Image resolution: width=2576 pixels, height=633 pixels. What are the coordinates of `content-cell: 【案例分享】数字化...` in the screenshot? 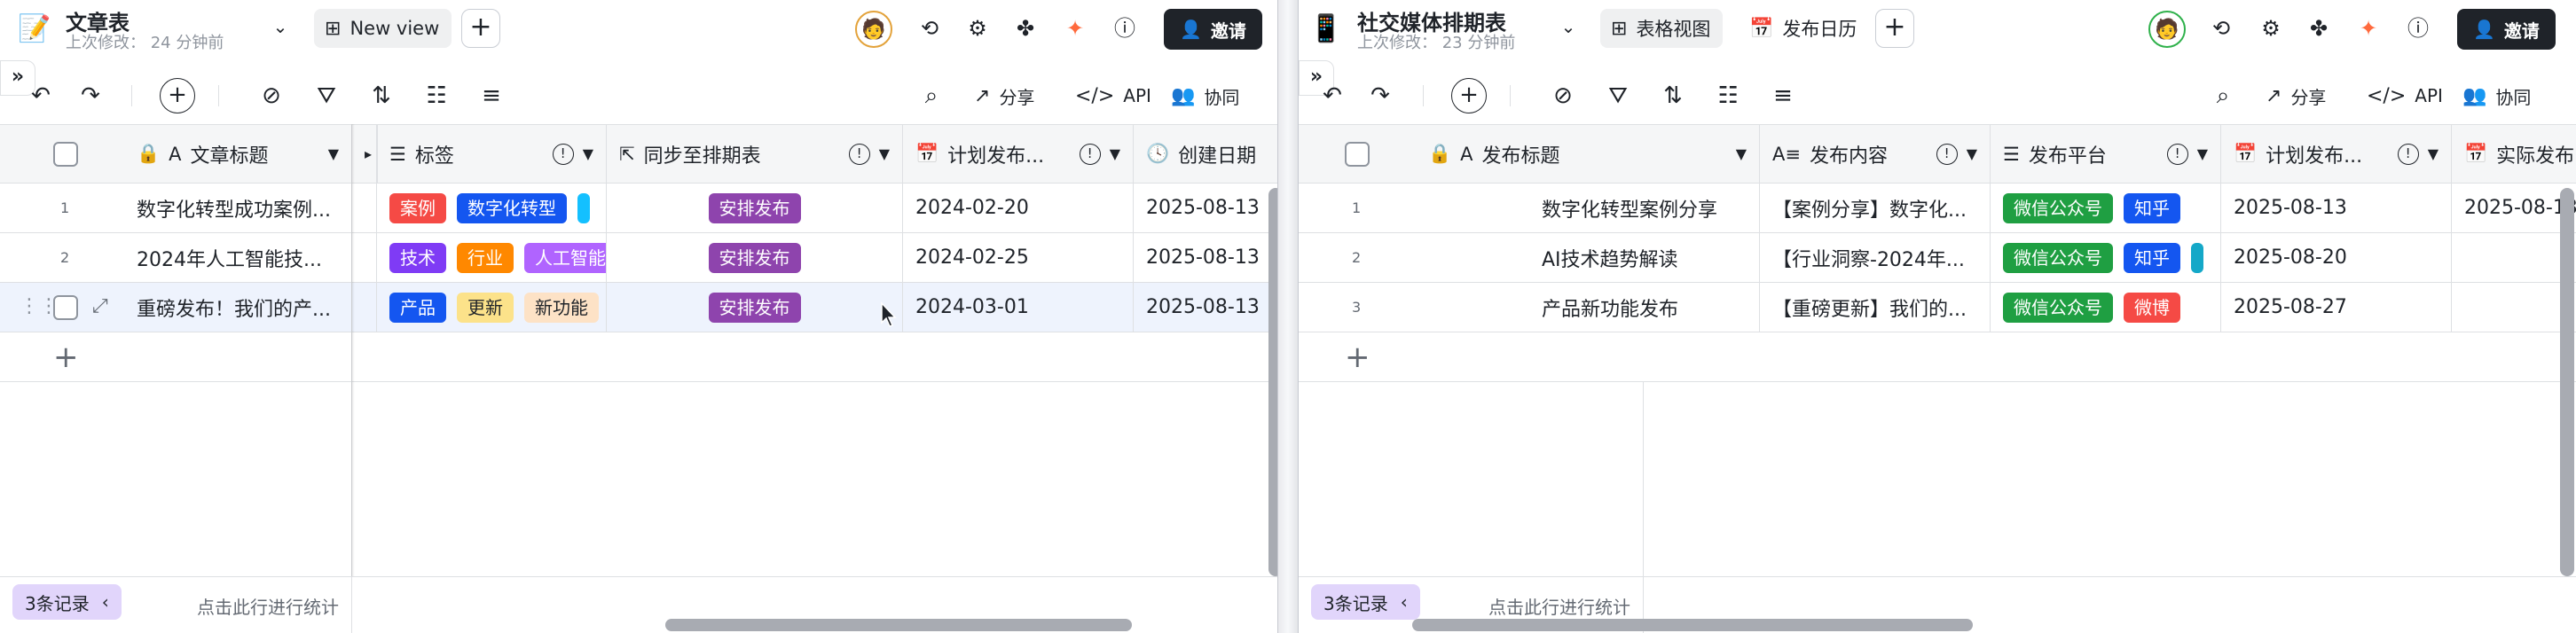 It's located at (1875, 208).